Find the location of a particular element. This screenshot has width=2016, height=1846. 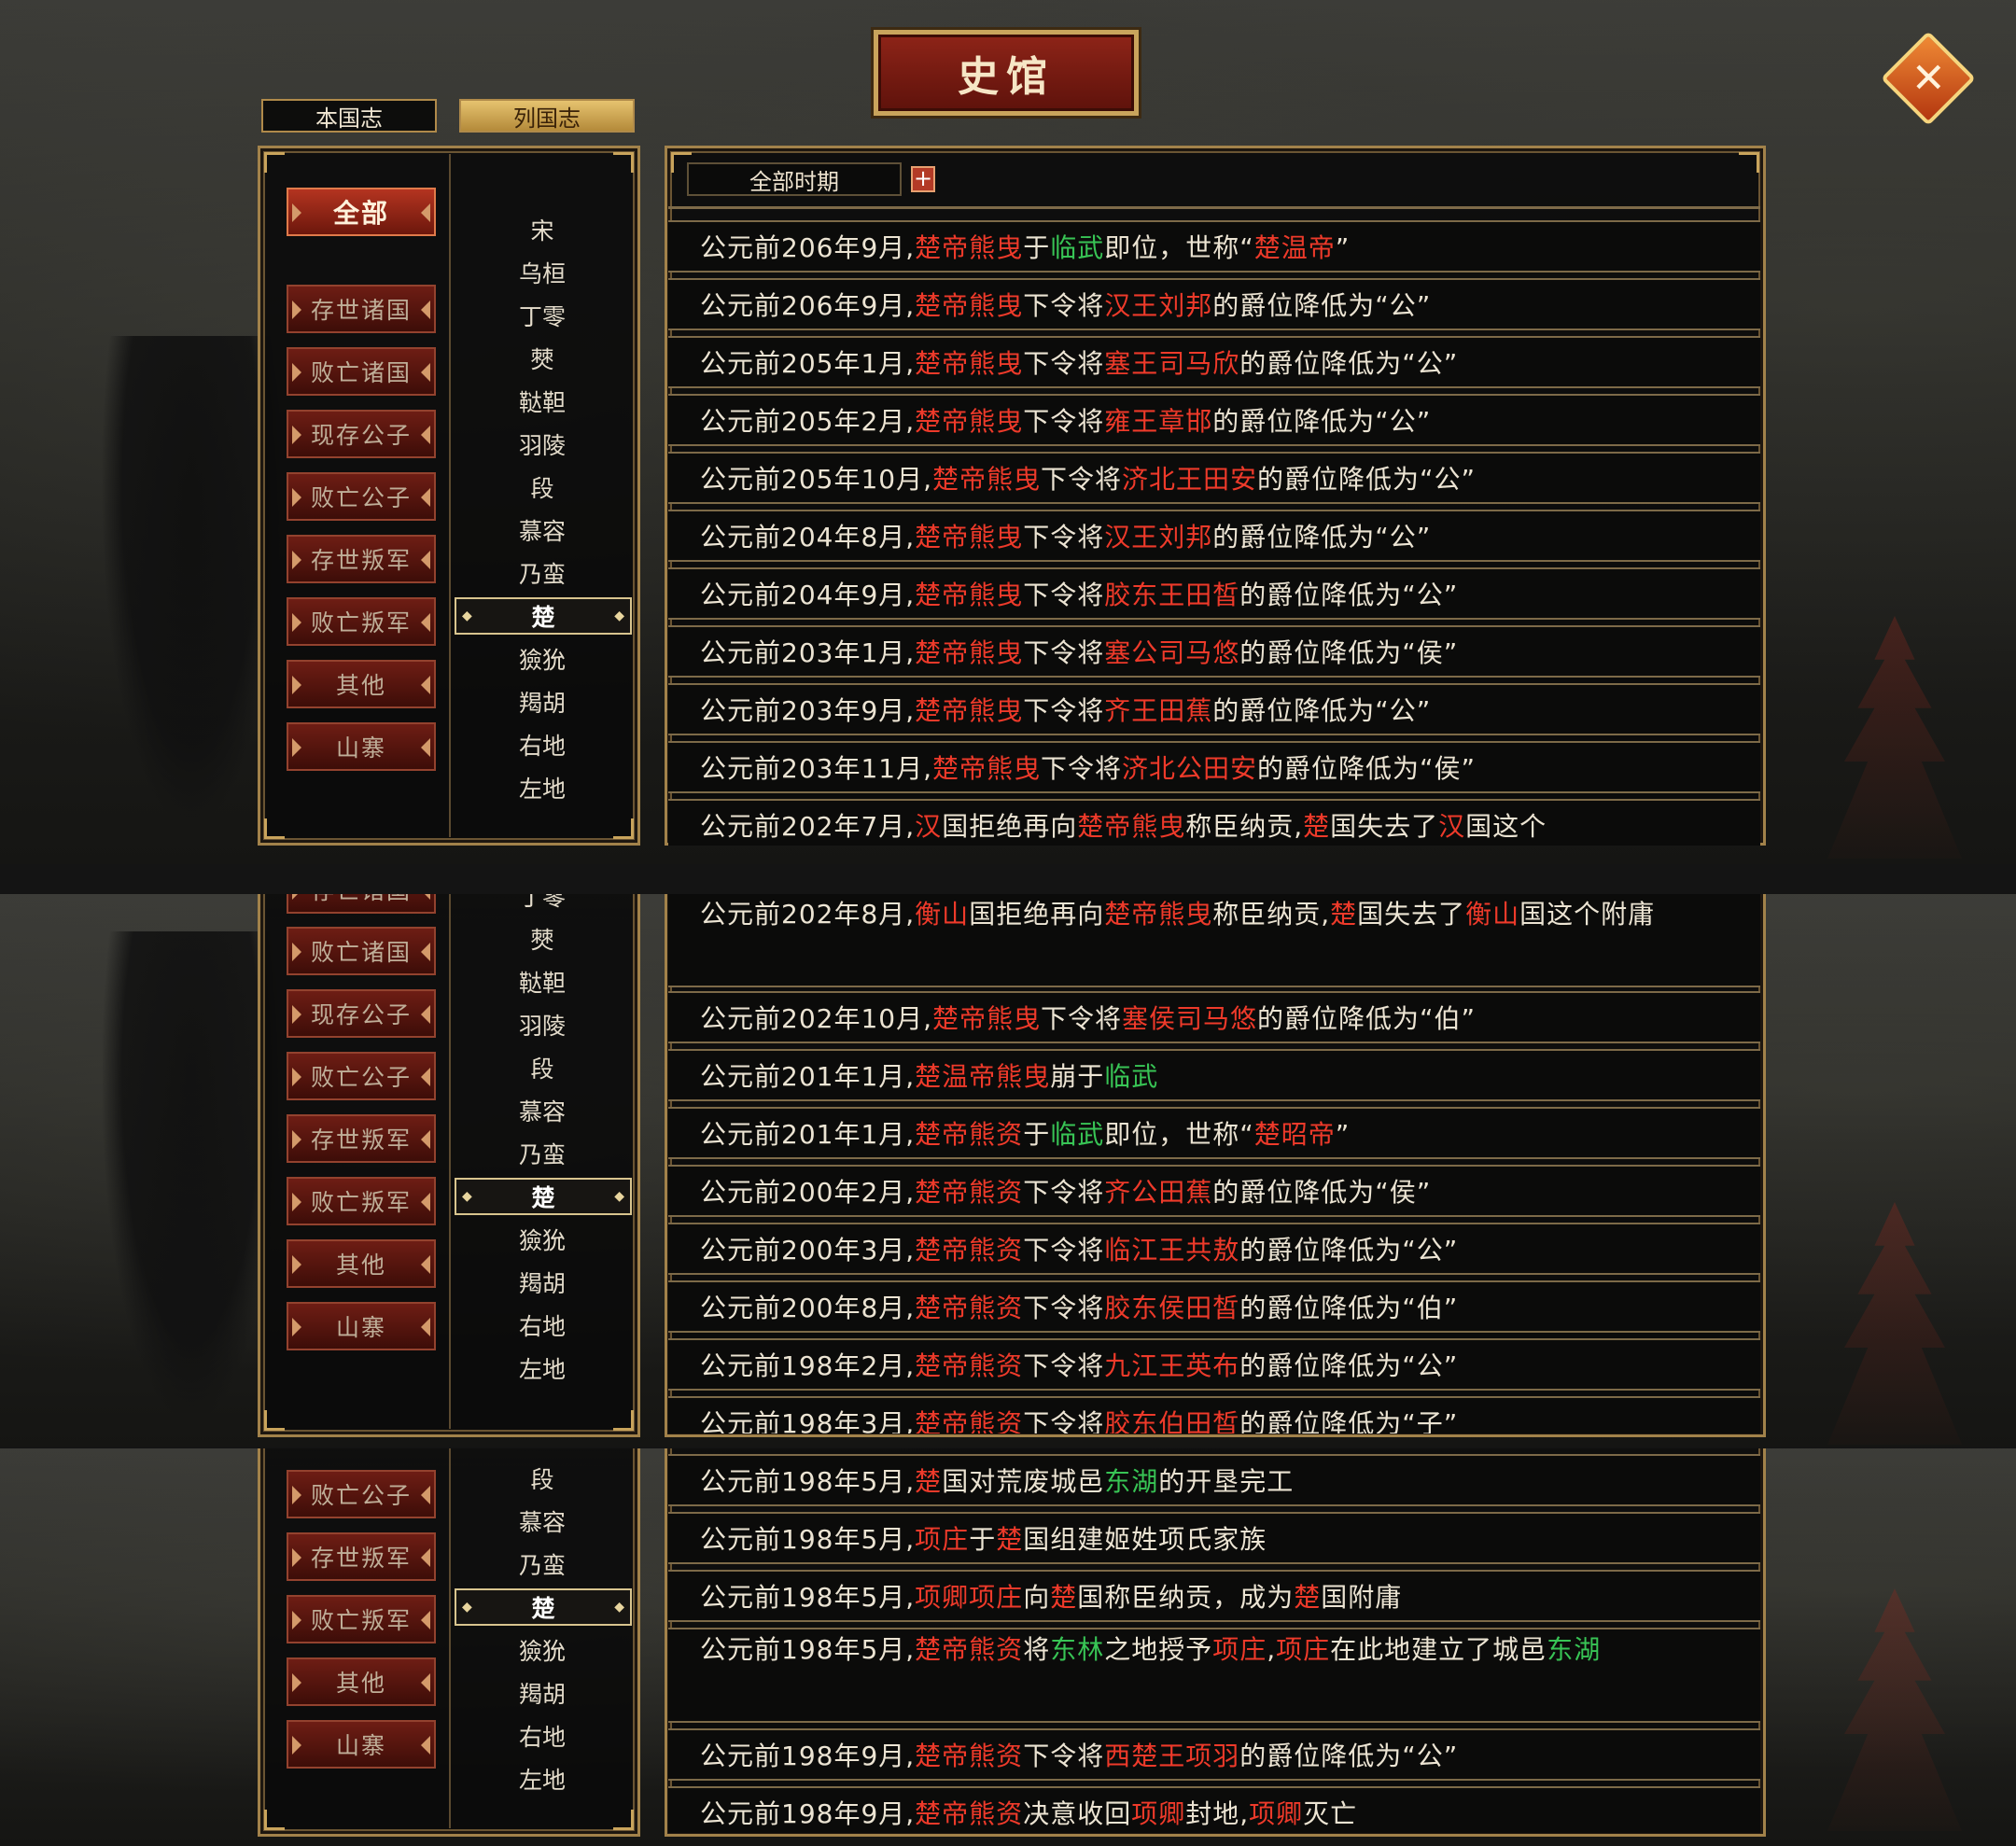

person-or-state-name: 齐公田蕉 is located at coordinates (1158, 1192).